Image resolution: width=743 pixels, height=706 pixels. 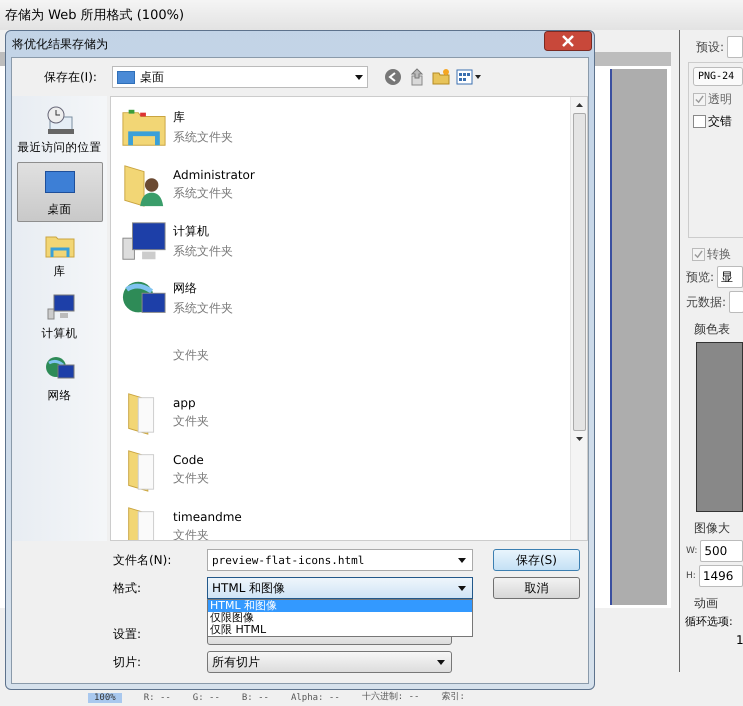 I want to click on scrollbar, so click(x=578, y=318).